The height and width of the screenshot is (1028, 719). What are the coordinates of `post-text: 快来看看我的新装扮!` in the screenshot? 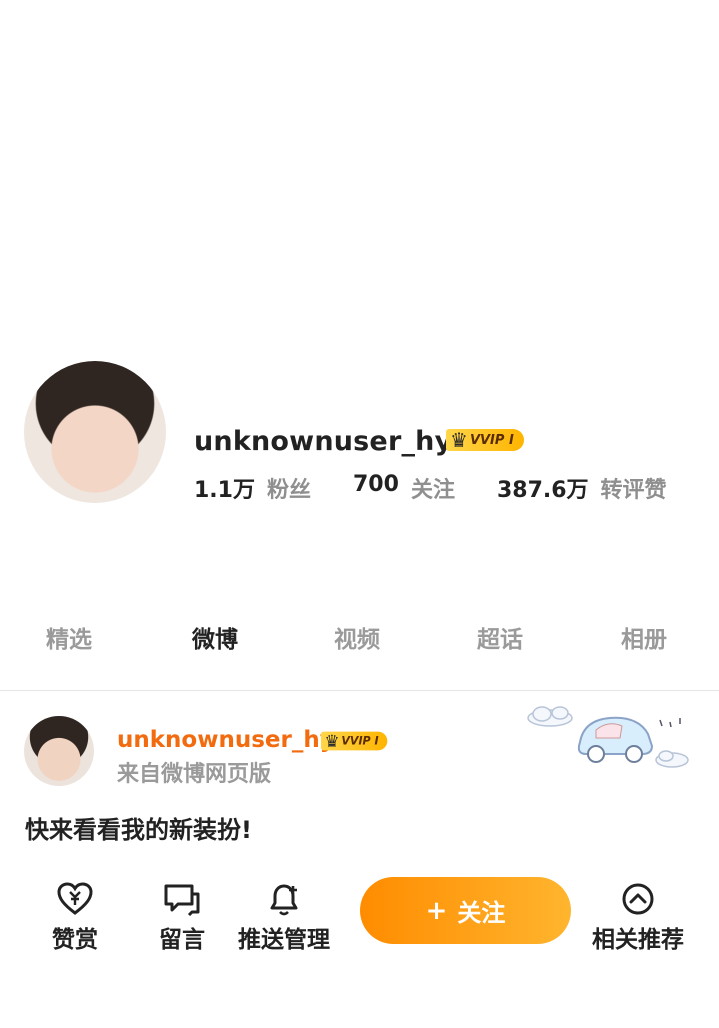 It's located at (138, 827).